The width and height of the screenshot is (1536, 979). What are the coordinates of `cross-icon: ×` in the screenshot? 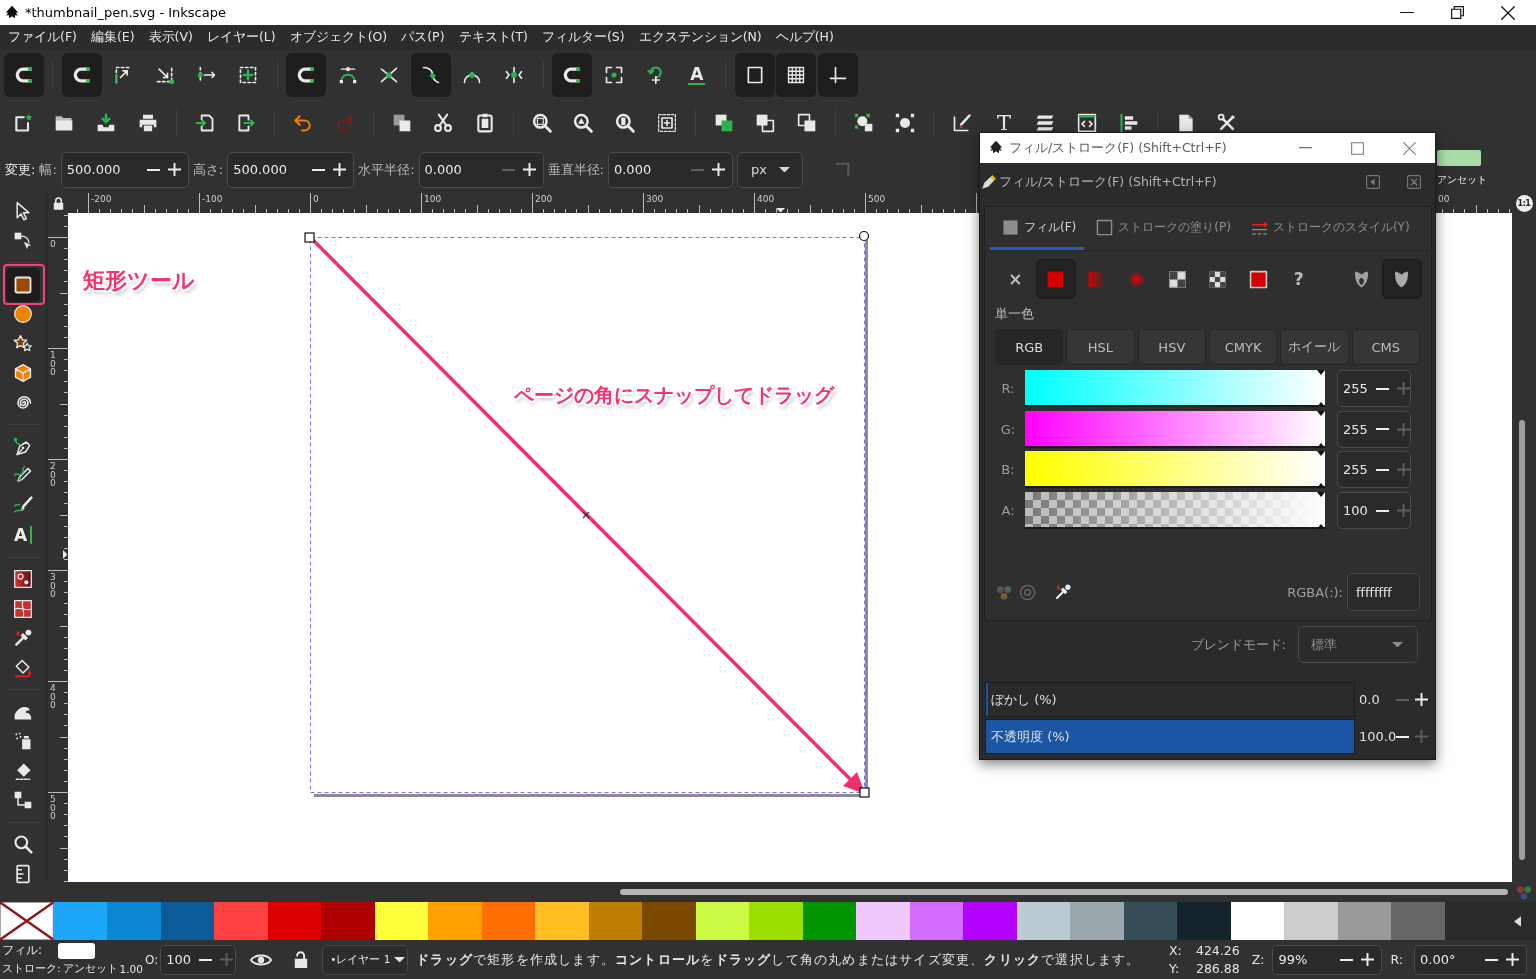 It's located at (1015, 279).